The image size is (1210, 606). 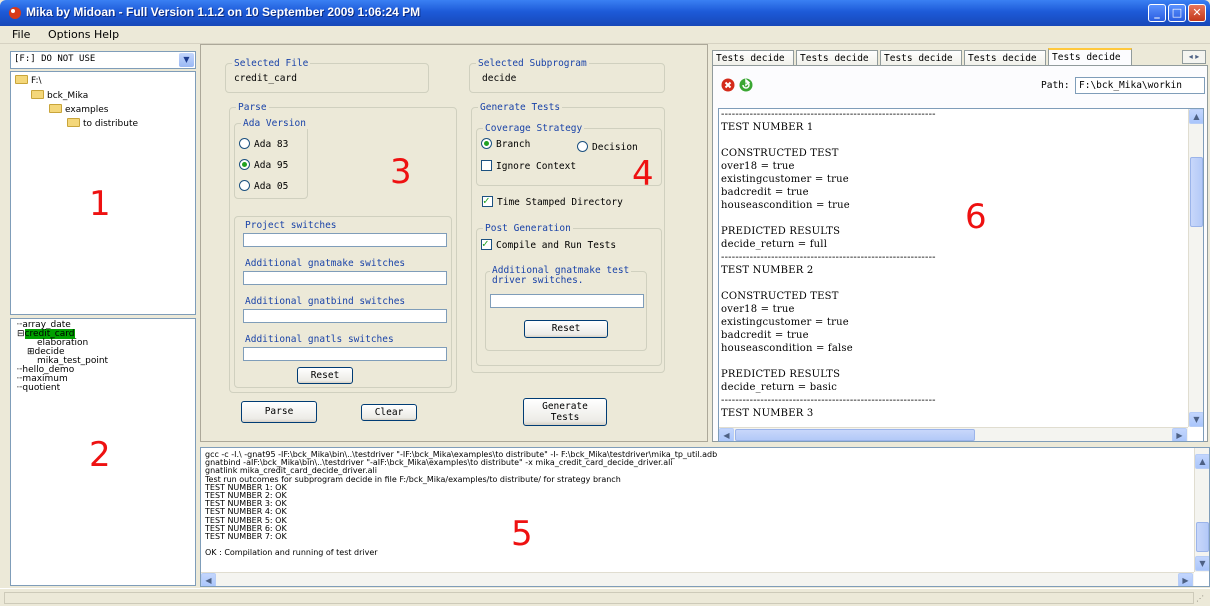 What do you see at coordinates (534, 128) in the screenshot?
I see `coverage-strategy-label: Coverage Strategy` at bounding box center [534, 128].